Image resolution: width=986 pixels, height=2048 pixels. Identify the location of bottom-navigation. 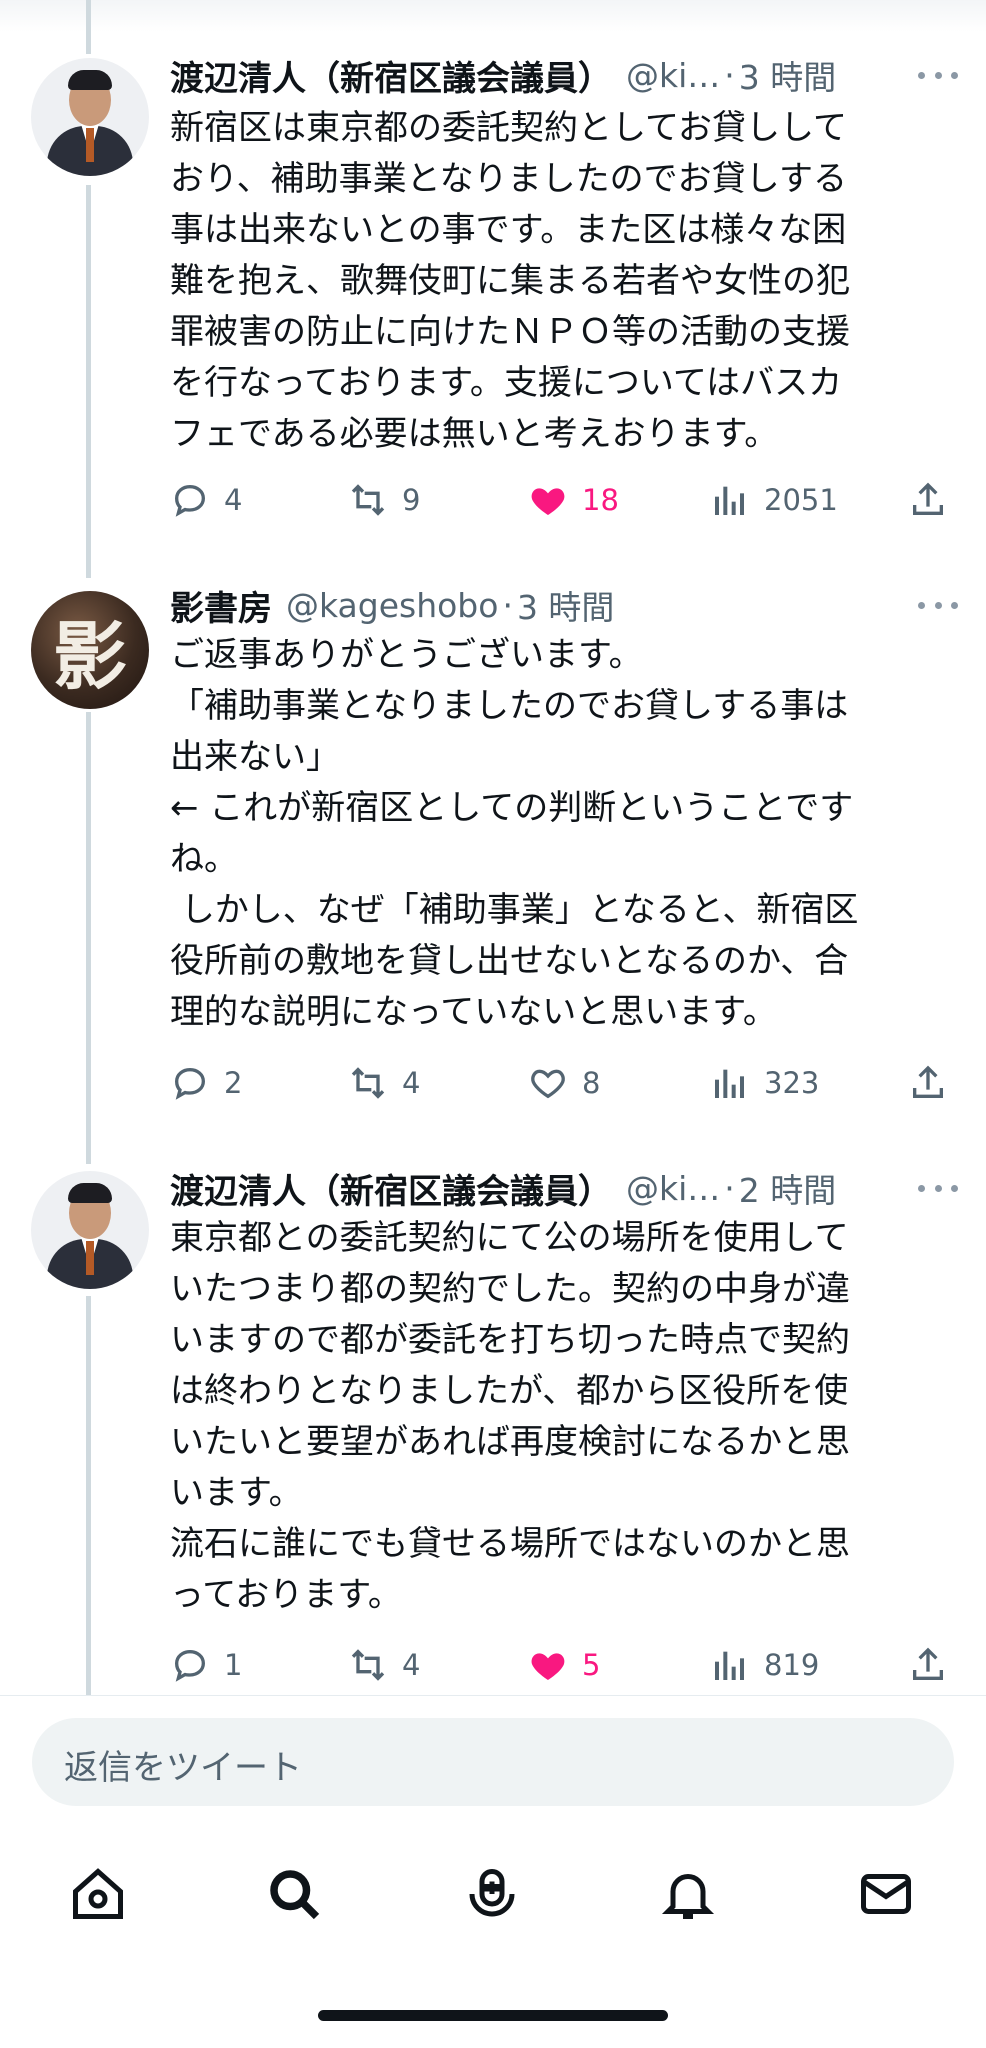
(493, 1892).